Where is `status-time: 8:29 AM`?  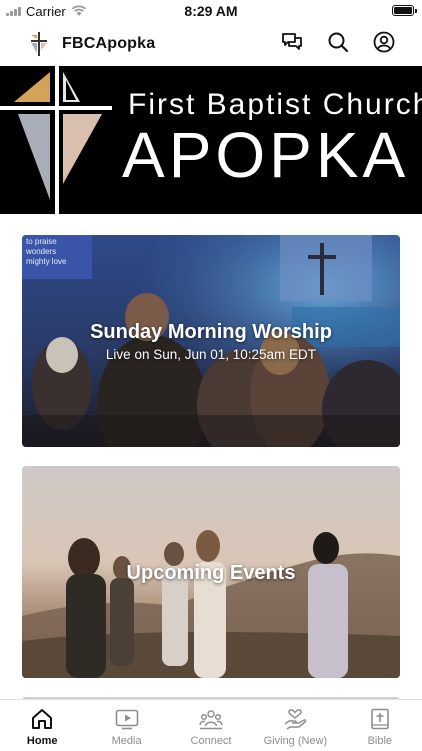
status-time: 8:29 AM is located at coordinates (211, 11).